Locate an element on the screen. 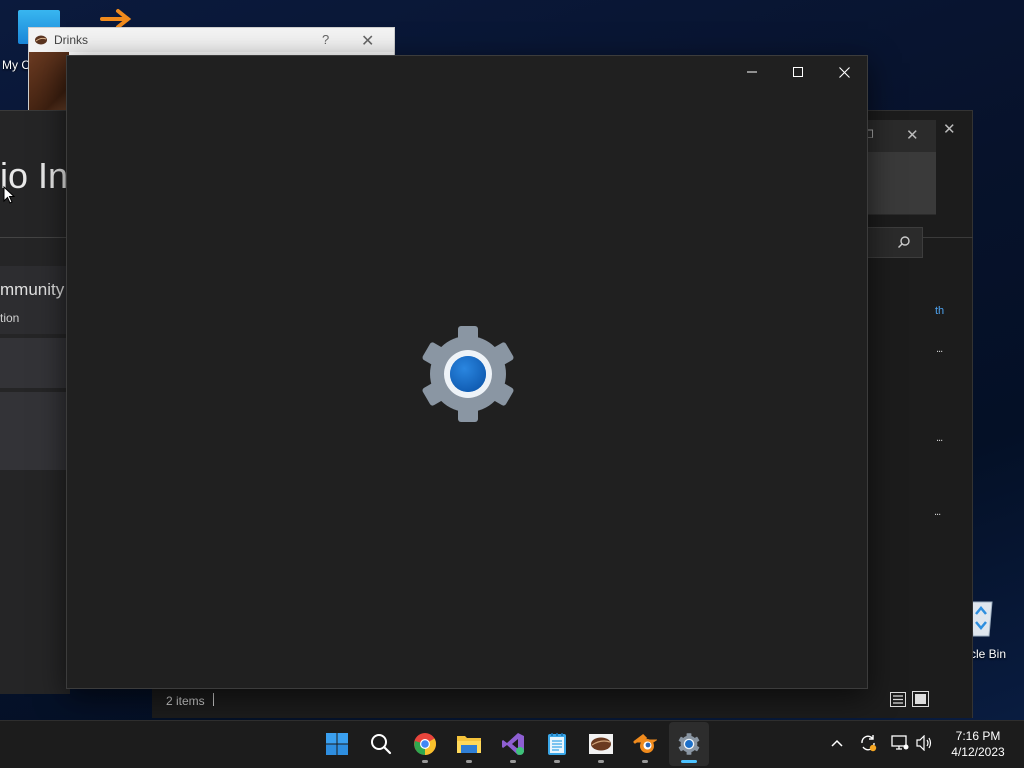  desktop-icon-label-recycle-bin: cle Bin is located at coordinates (988, 654).